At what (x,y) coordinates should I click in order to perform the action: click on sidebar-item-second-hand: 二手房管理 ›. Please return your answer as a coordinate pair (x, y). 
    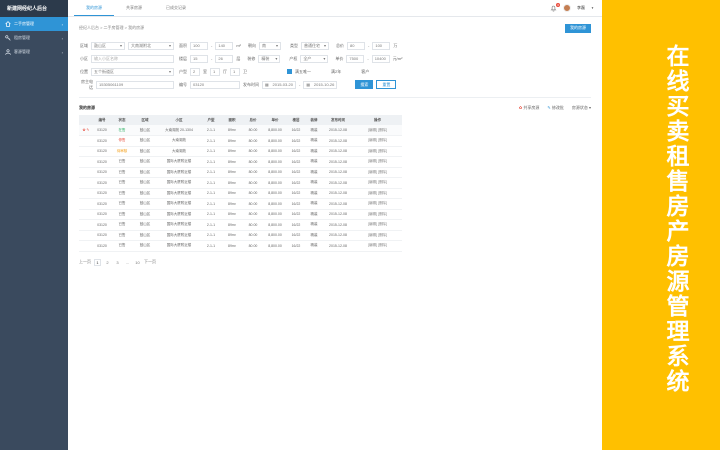
    Looking at the image, I should click on (34, 24).